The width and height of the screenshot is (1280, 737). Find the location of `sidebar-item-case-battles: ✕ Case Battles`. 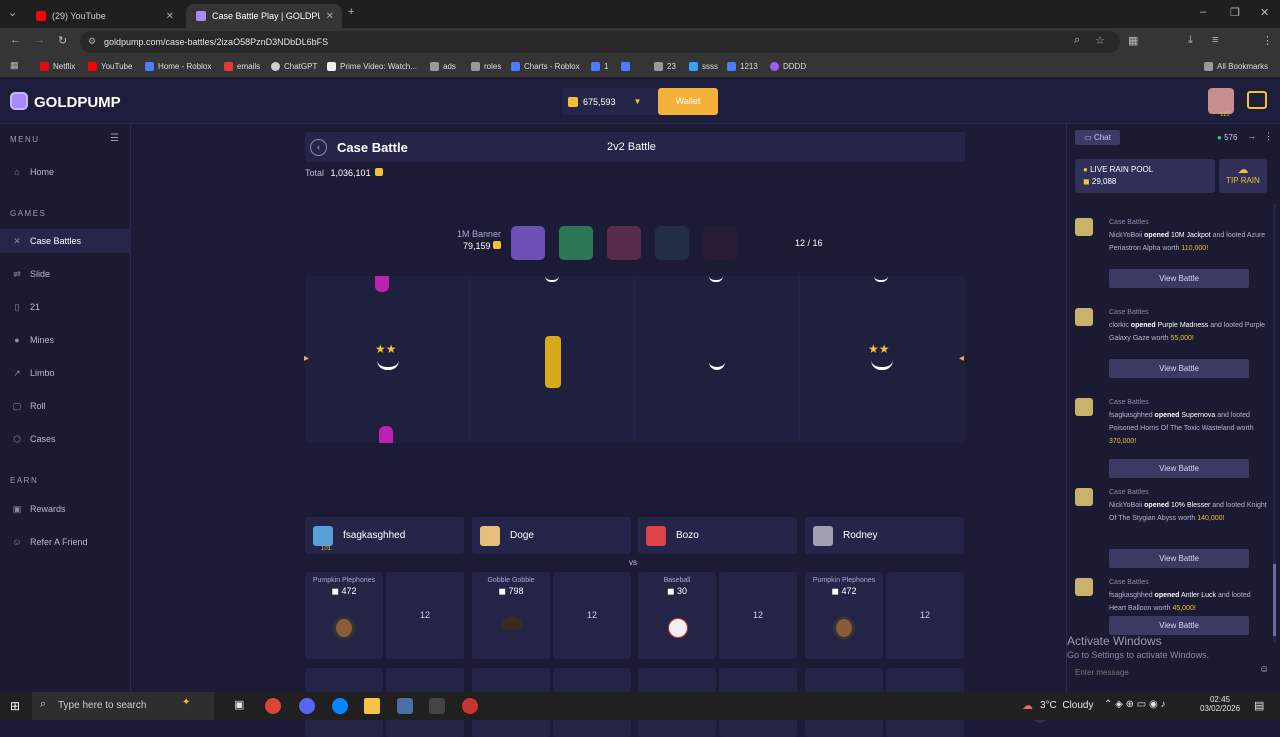

sidebar-item-case-battles: ✕ Case Battles is located at coordinates (65, 241).